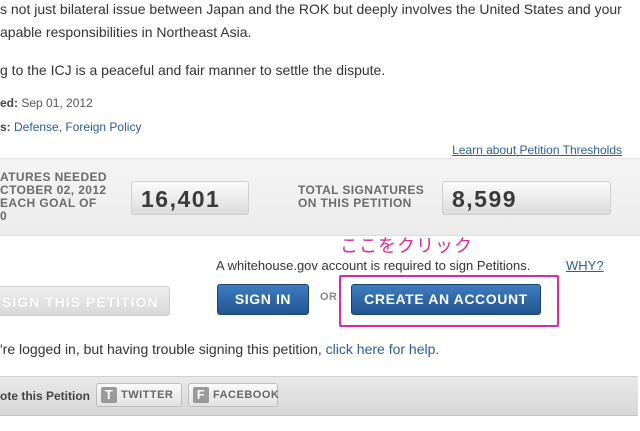 This screenshot has height=431, width=640. Describe the element at coordinates (103, 127) in the screenshot. I see `issue-link-foreign-policy: Foreign Policy` at that location.